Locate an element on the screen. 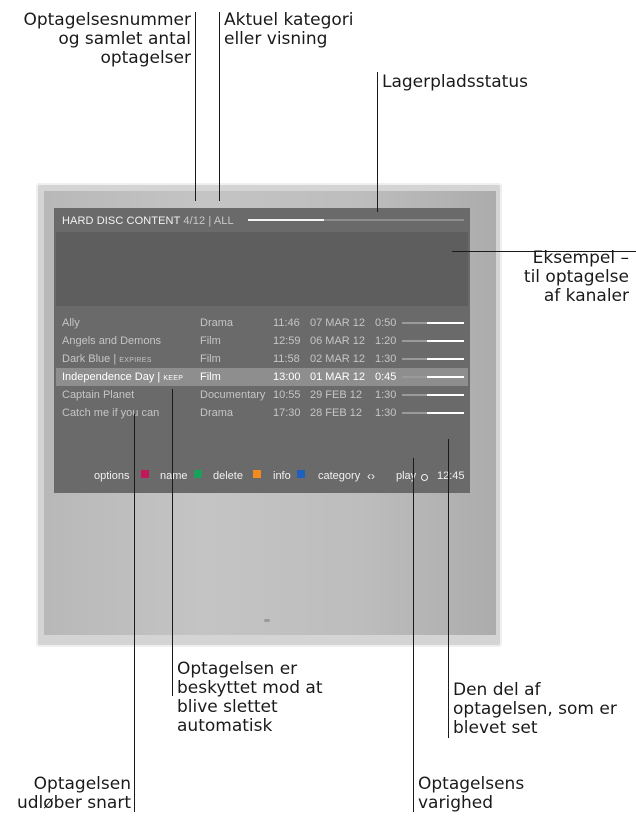 The width and height of the screenshot is (636, 819). name-label: name is located at coordinates (174, 476).